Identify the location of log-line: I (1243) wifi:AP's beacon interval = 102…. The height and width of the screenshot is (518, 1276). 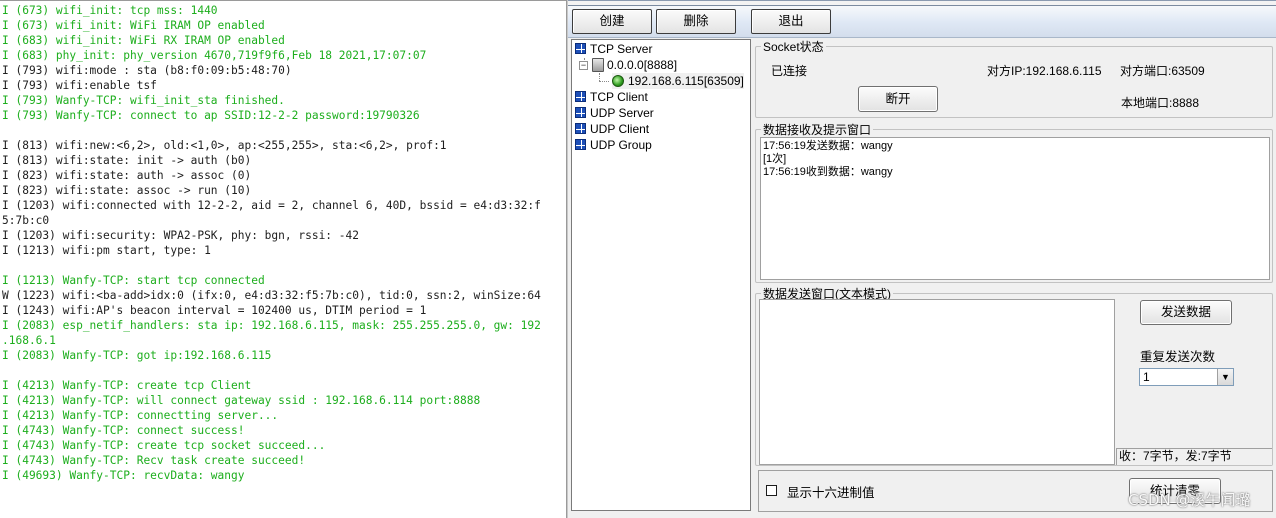
(214, 310).